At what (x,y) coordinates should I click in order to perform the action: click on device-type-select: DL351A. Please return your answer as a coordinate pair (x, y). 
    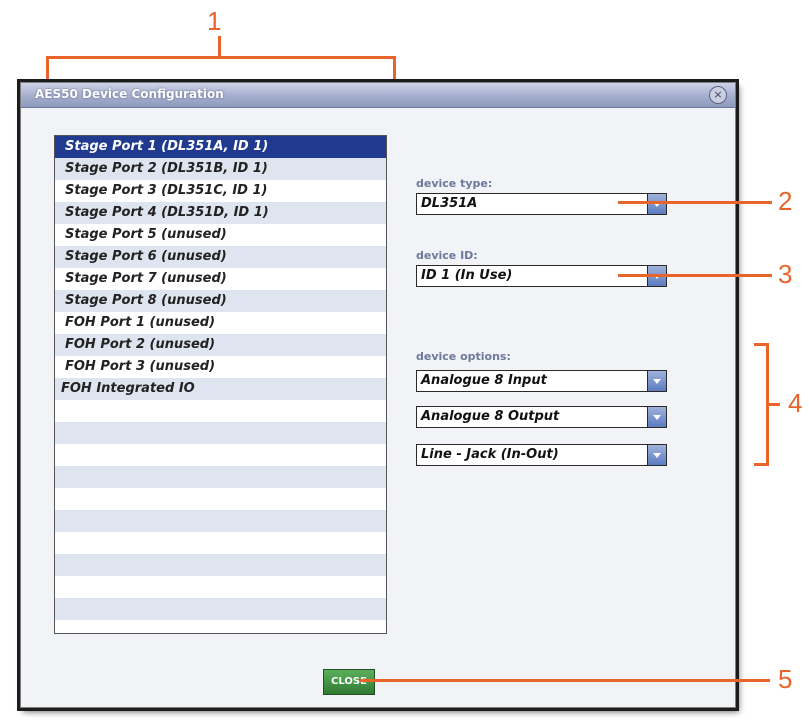
    Looking at the image, I should click on (541, 204).